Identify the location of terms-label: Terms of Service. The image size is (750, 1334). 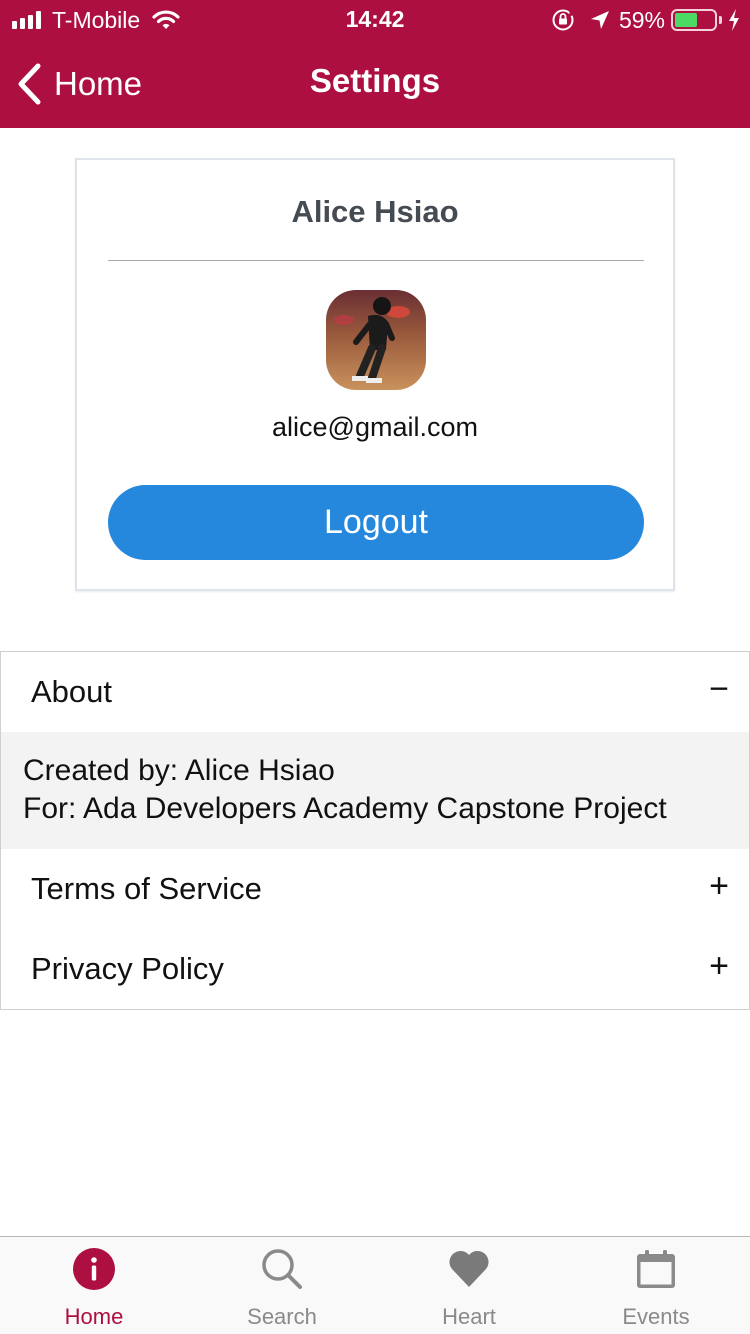
(146, 888).